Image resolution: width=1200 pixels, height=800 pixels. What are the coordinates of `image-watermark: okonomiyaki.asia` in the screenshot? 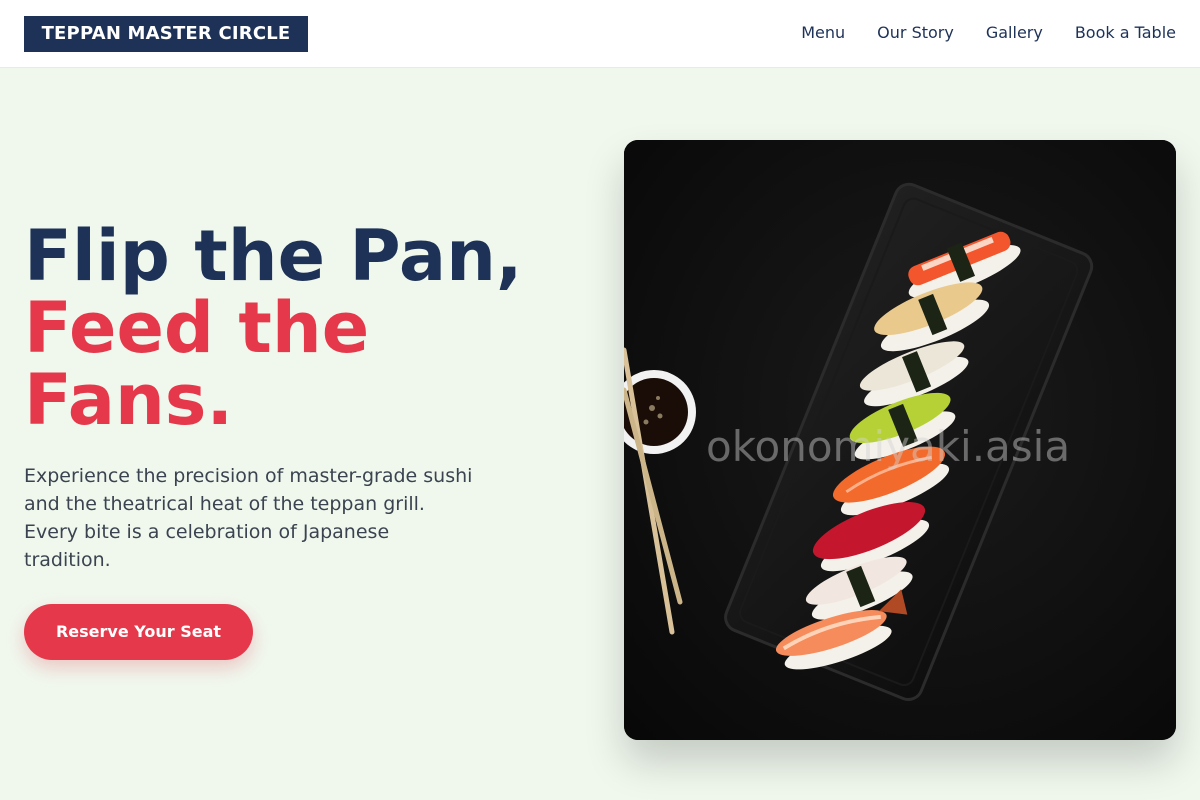 It's located at (888, 446).